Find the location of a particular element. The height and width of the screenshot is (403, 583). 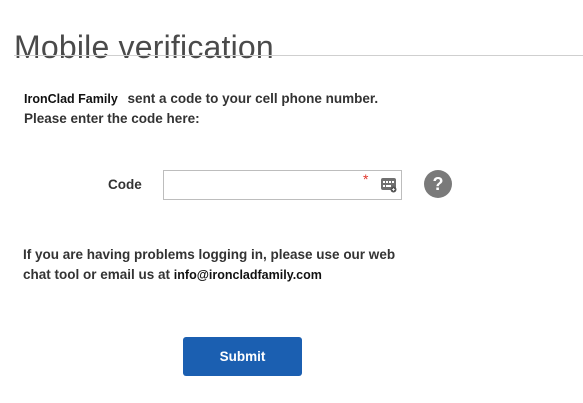

code-field: * is located at coordinates (282, 185).